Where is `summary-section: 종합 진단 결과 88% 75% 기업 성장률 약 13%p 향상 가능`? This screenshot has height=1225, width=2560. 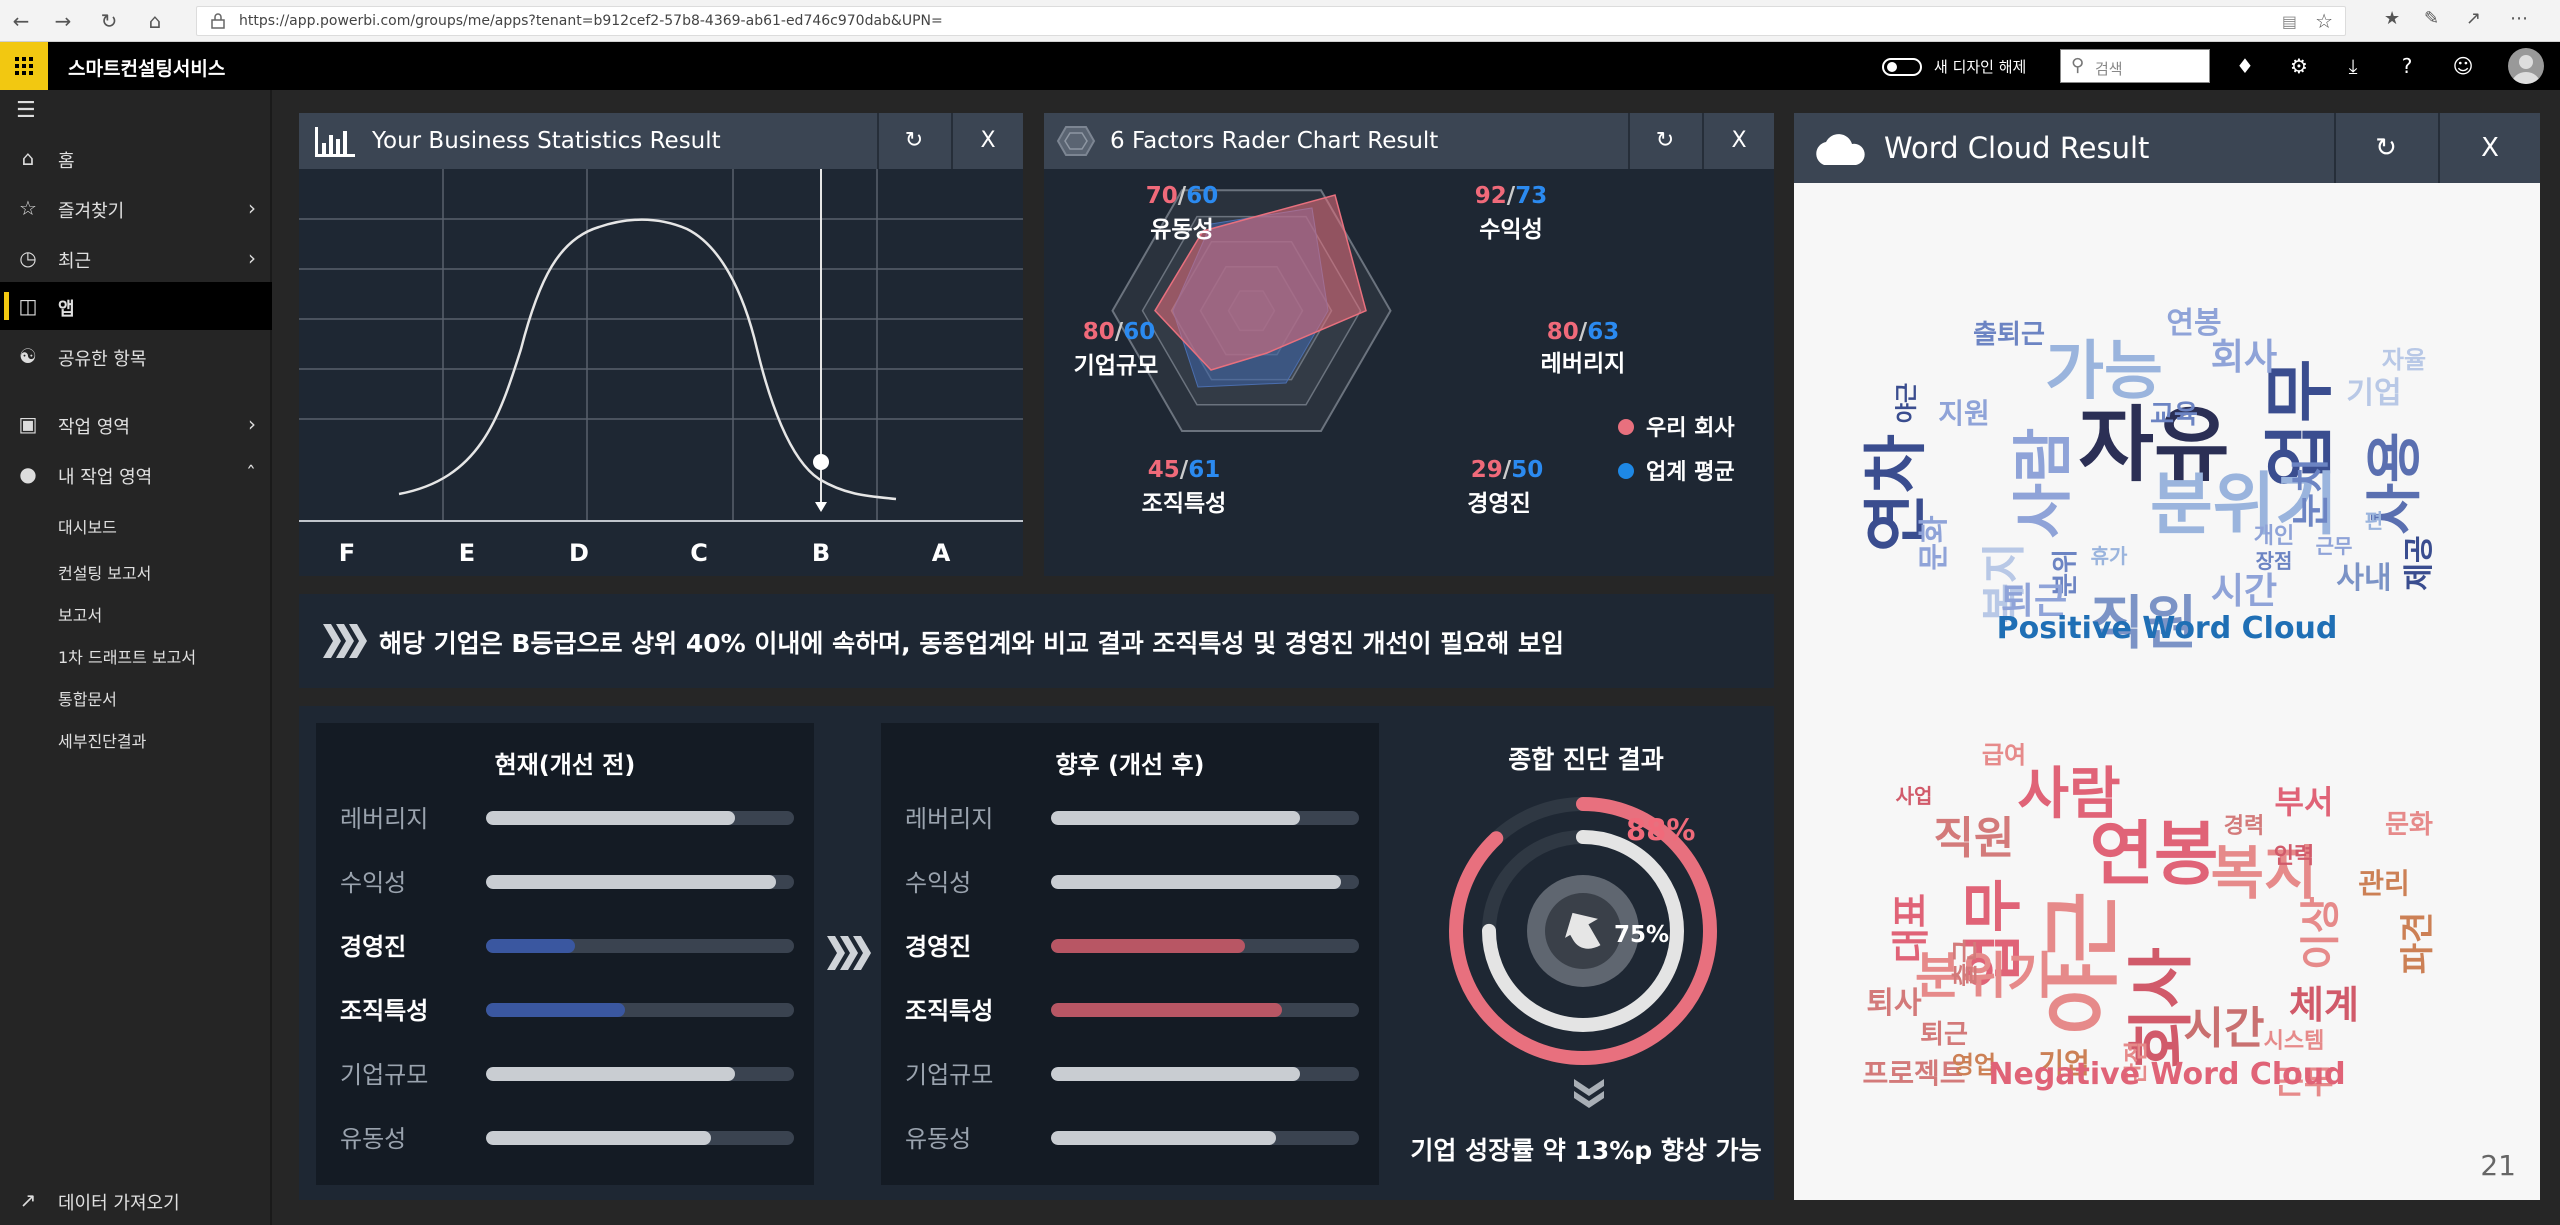 summary-section: 종합 진단 결과 88% 75% 기업 성장률 약 13%p 향상 가능 is located at coordinates (1586, 953).